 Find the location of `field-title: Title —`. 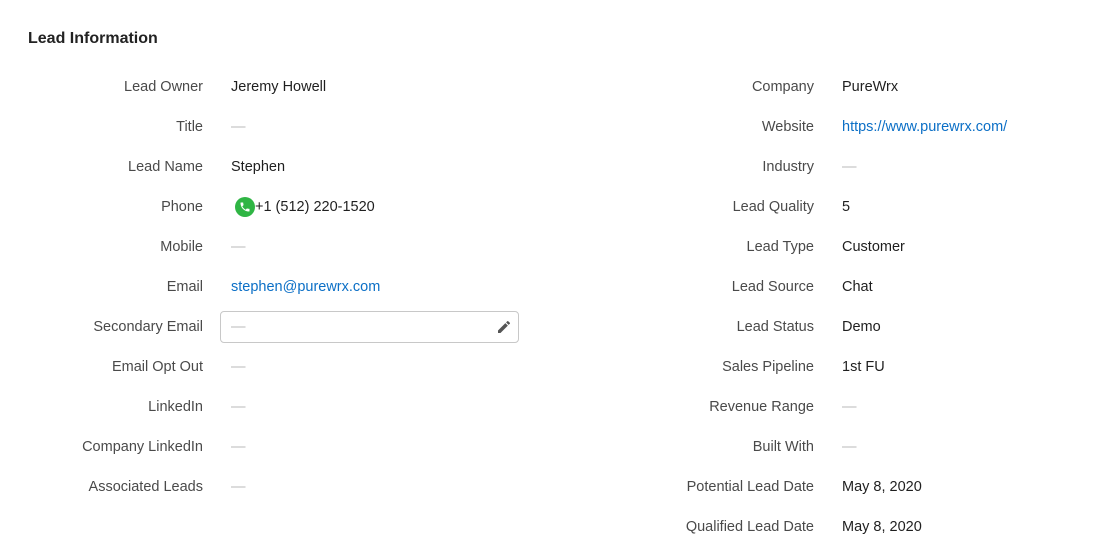

field-title: Title — is located at coordinates (270, 127).